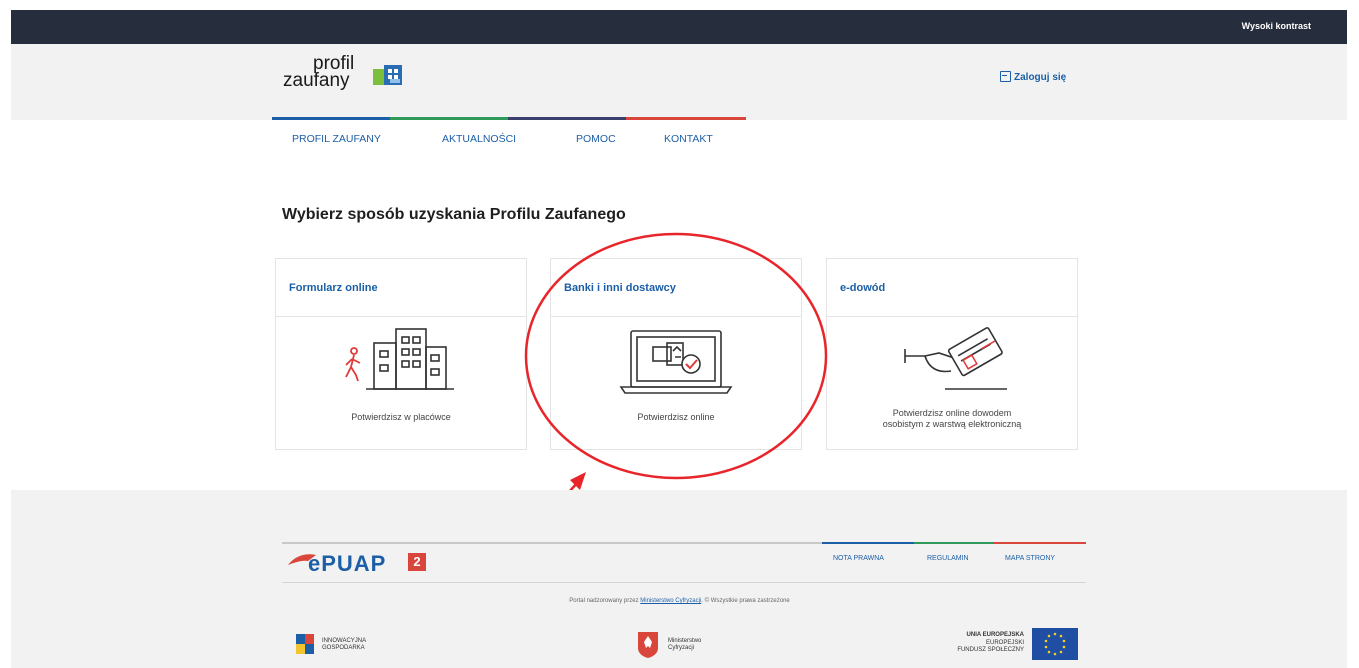  Describe the element at coordinates (387, 75) in the screenshot. I see `logo-emblem-icon` at that location.